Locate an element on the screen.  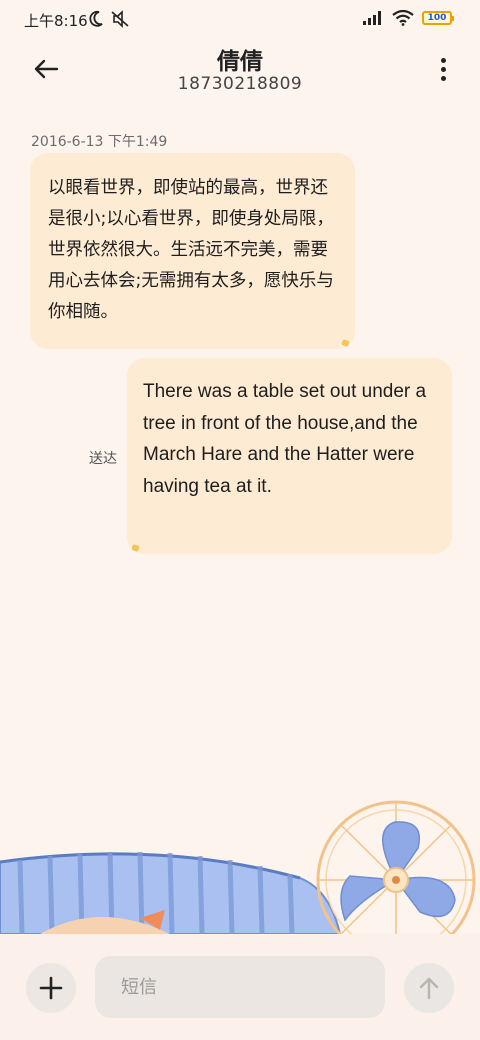
battery-level: 100 is located at coordinates (437, 18).